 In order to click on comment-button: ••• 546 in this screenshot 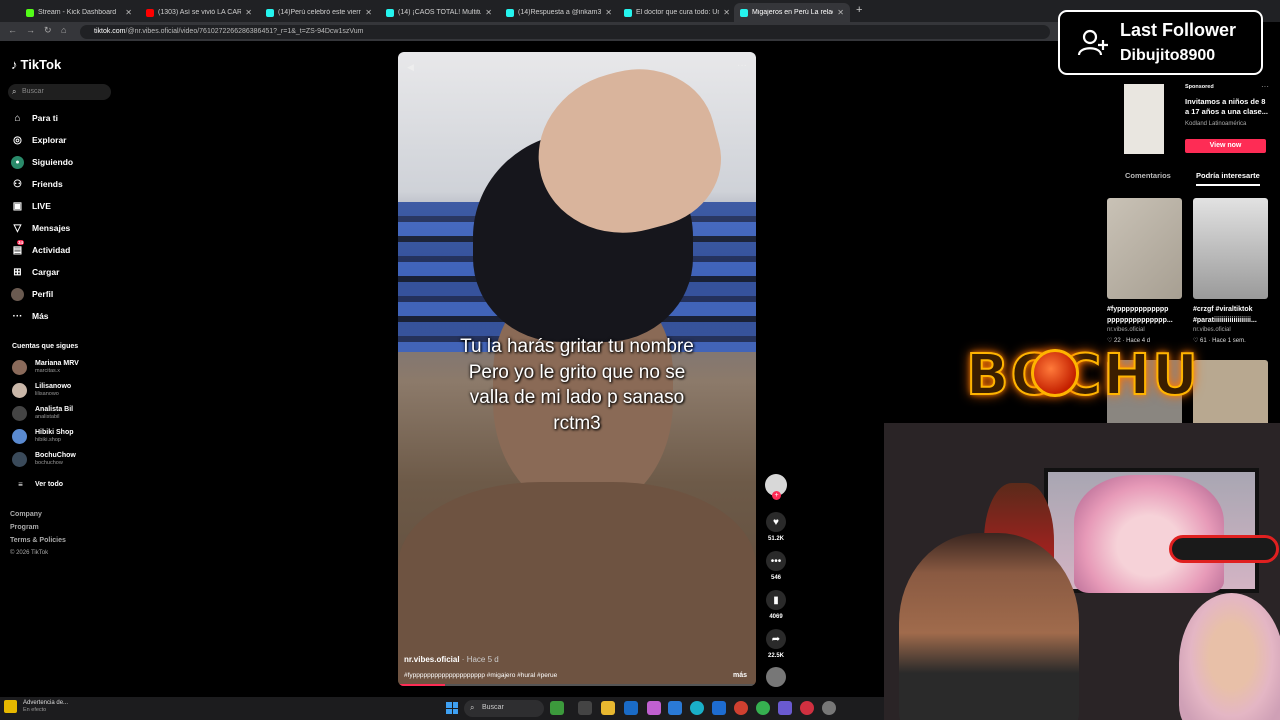, I will do `click(776, 566)`.